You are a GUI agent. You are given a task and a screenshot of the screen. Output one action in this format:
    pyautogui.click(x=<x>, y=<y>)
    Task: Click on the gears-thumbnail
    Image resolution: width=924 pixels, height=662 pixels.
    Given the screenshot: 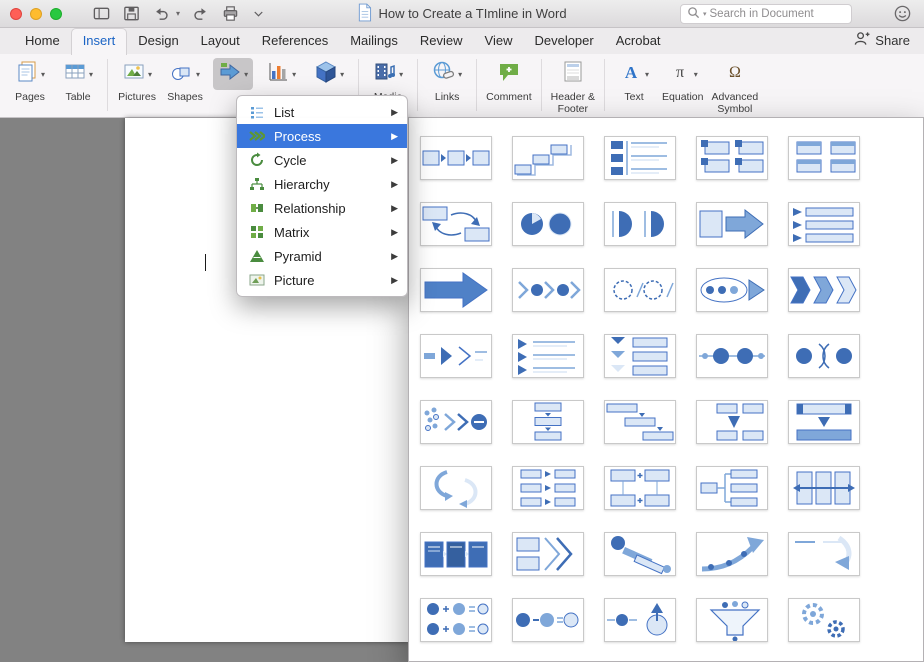 What is the action you would take?
    pyautogui.click(x=824, y=620)
    